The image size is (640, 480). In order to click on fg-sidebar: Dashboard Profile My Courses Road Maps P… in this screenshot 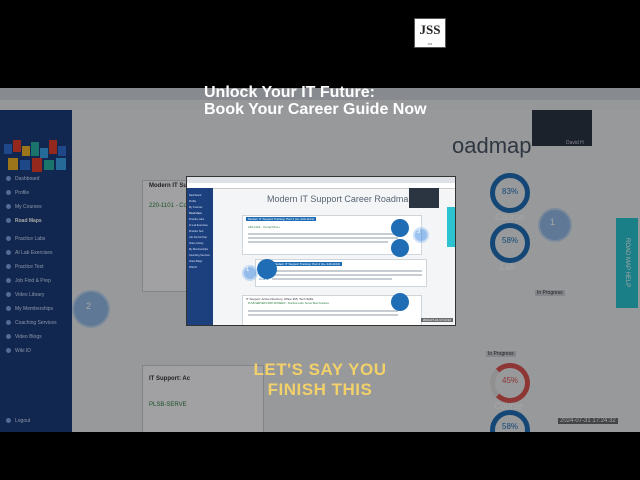, I will do `click(200, 256)`.